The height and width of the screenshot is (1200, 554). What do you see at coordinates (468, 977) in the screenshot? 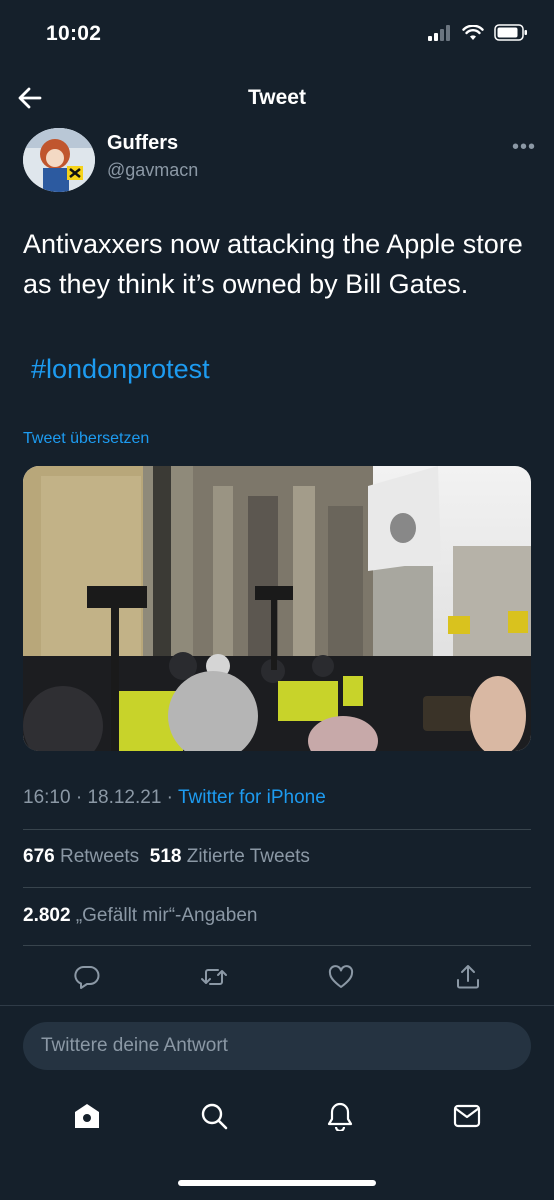
I see `share-icon` at bounding box center [468, 977].